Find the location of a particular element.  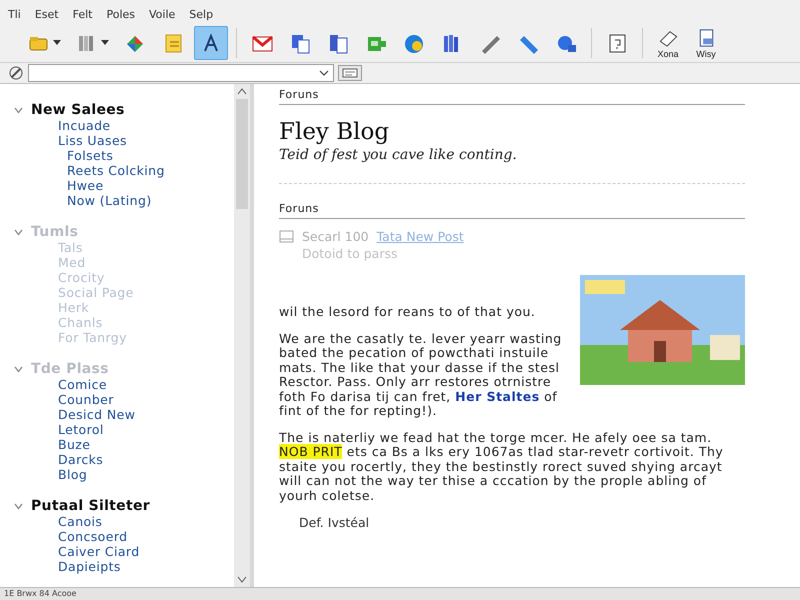

tree-item: Reets Colcking is located at coordinates (124, 170).